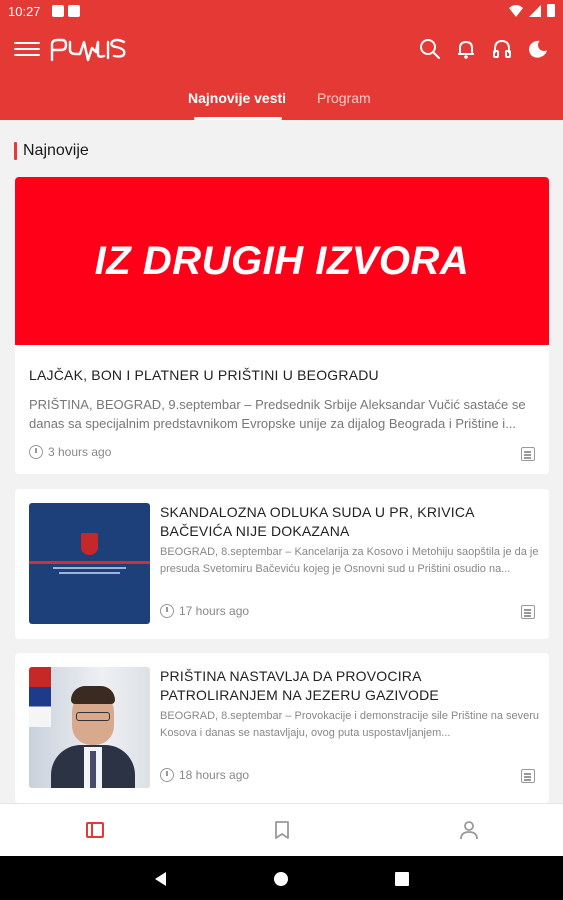 The height and width of the screenshot is (900, 563). What do you see at coordinates (95, 830) in the screenshot?
I see `news-feed-icon` at bounding box center [95, 830].